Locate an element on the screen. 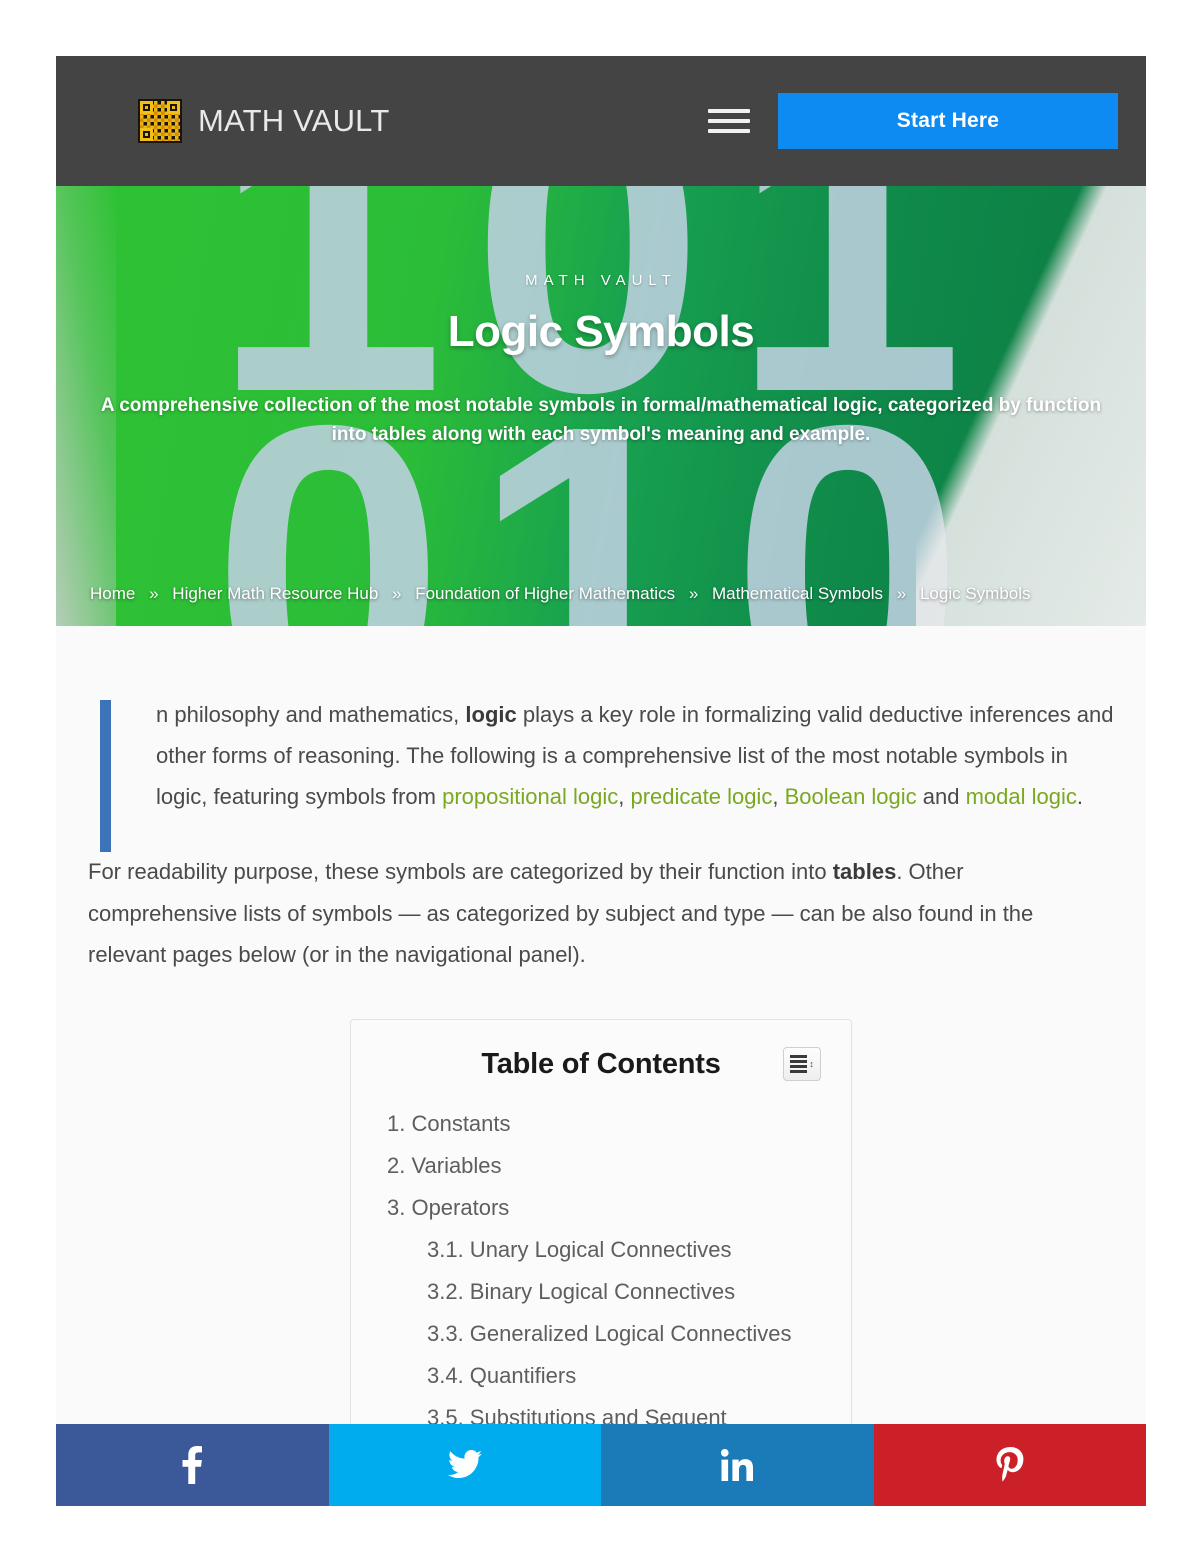  toc-title: Table of Contents is located at coordinates (601, 1063).